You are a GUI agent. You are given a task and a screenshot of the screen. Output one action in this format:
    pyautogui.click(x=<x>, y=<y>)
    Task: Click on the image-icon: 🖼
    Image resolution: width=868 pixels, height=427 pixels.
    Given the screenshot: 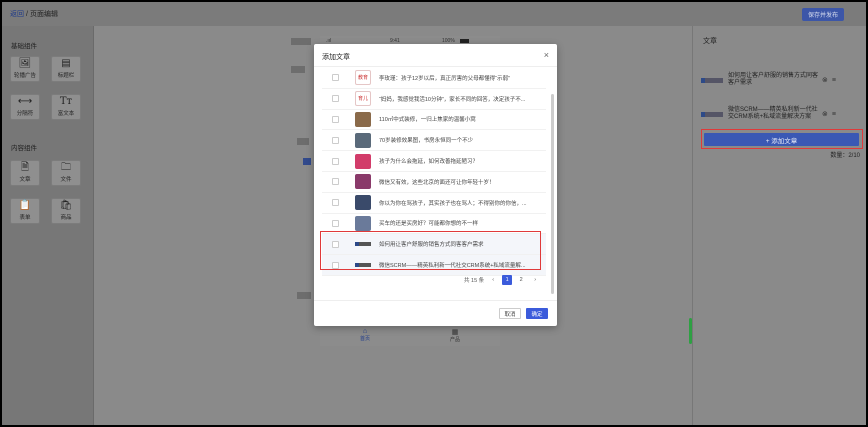 What is the action you would take?
    pyautogui.click(x=25, y=63)
    